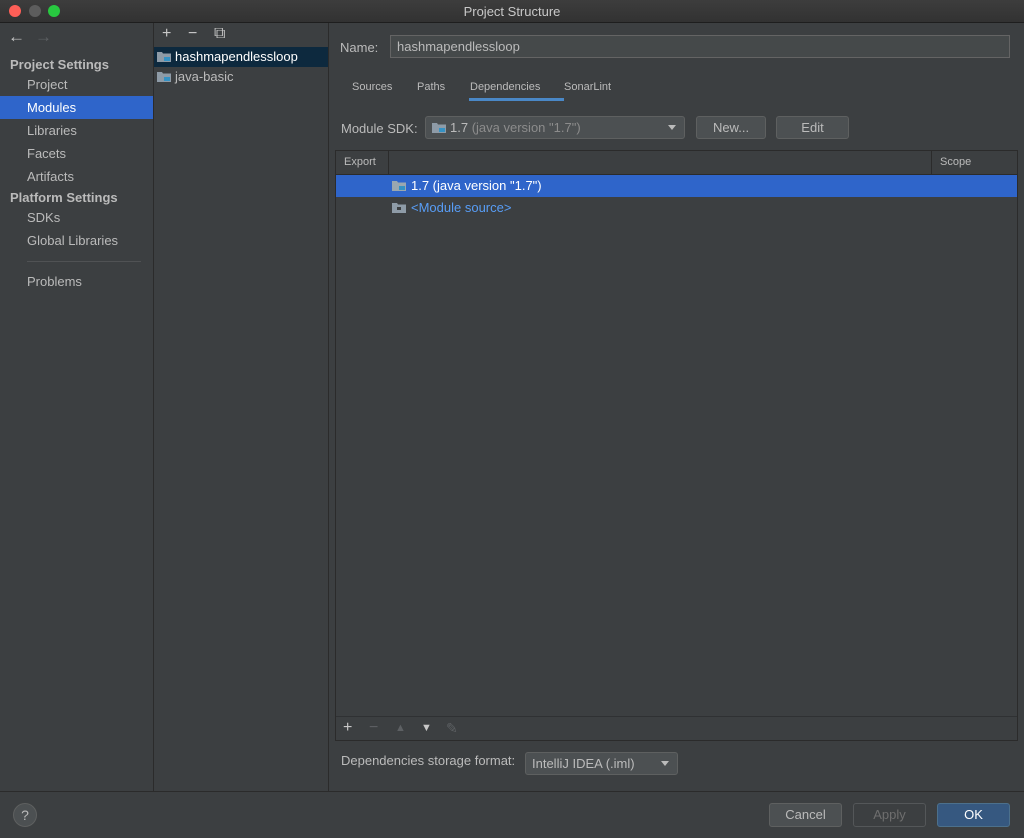 This screenshot has height=838, width=1024. What do you see at coordinates (587, 87) in the screenshot?
I see `tab-sonarlint: SonarLint` at bounding box center [587, 87].